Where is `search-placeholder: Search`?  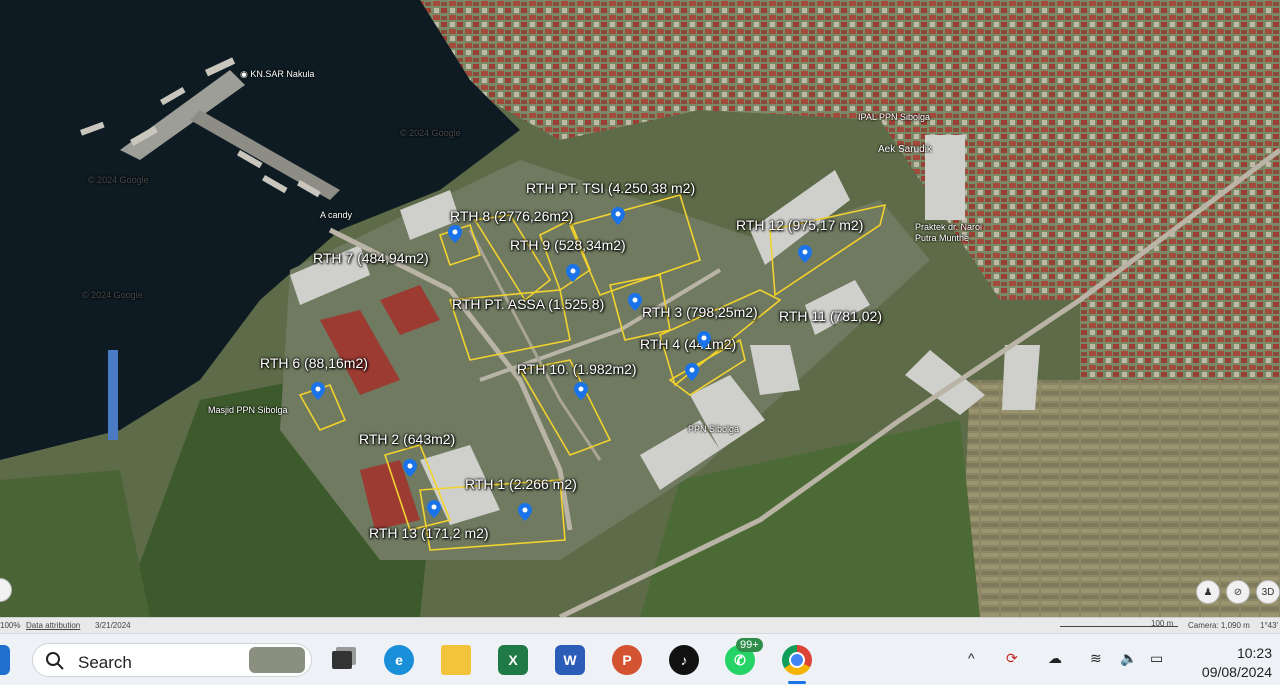
search-placeholder: Search is located at coordinates (105, 662).